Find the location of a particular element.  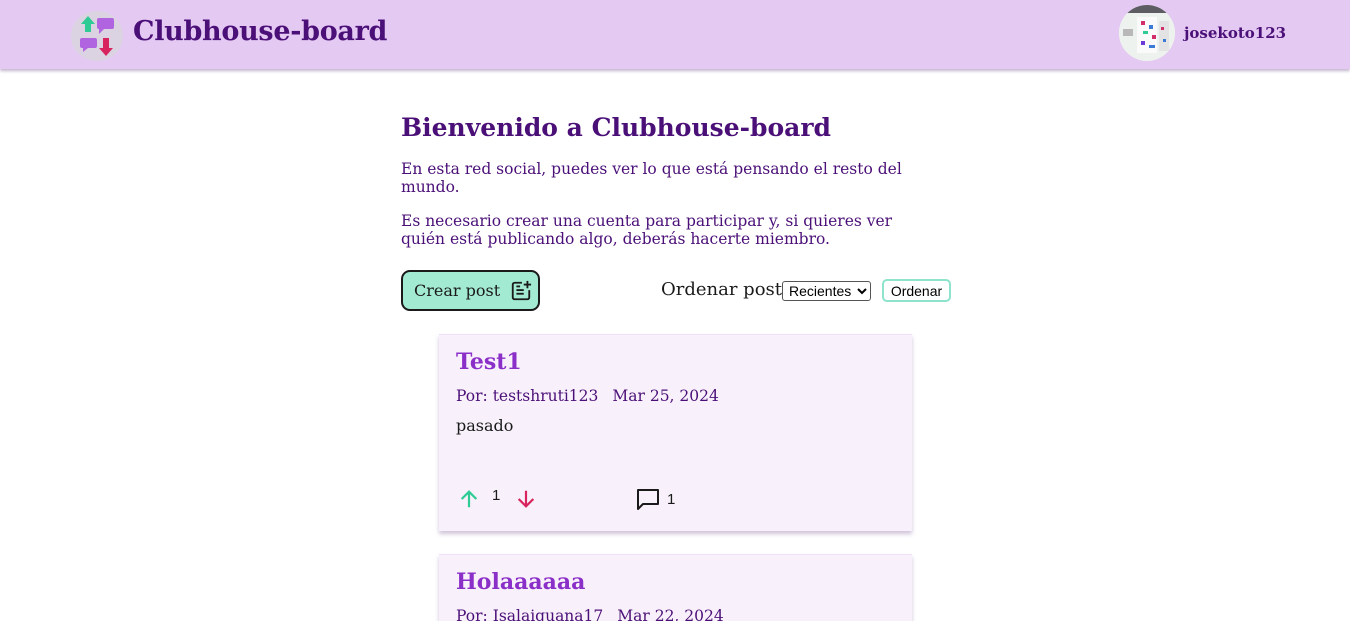

username-label: josekoto123 is located at coordinates (1235, 33).